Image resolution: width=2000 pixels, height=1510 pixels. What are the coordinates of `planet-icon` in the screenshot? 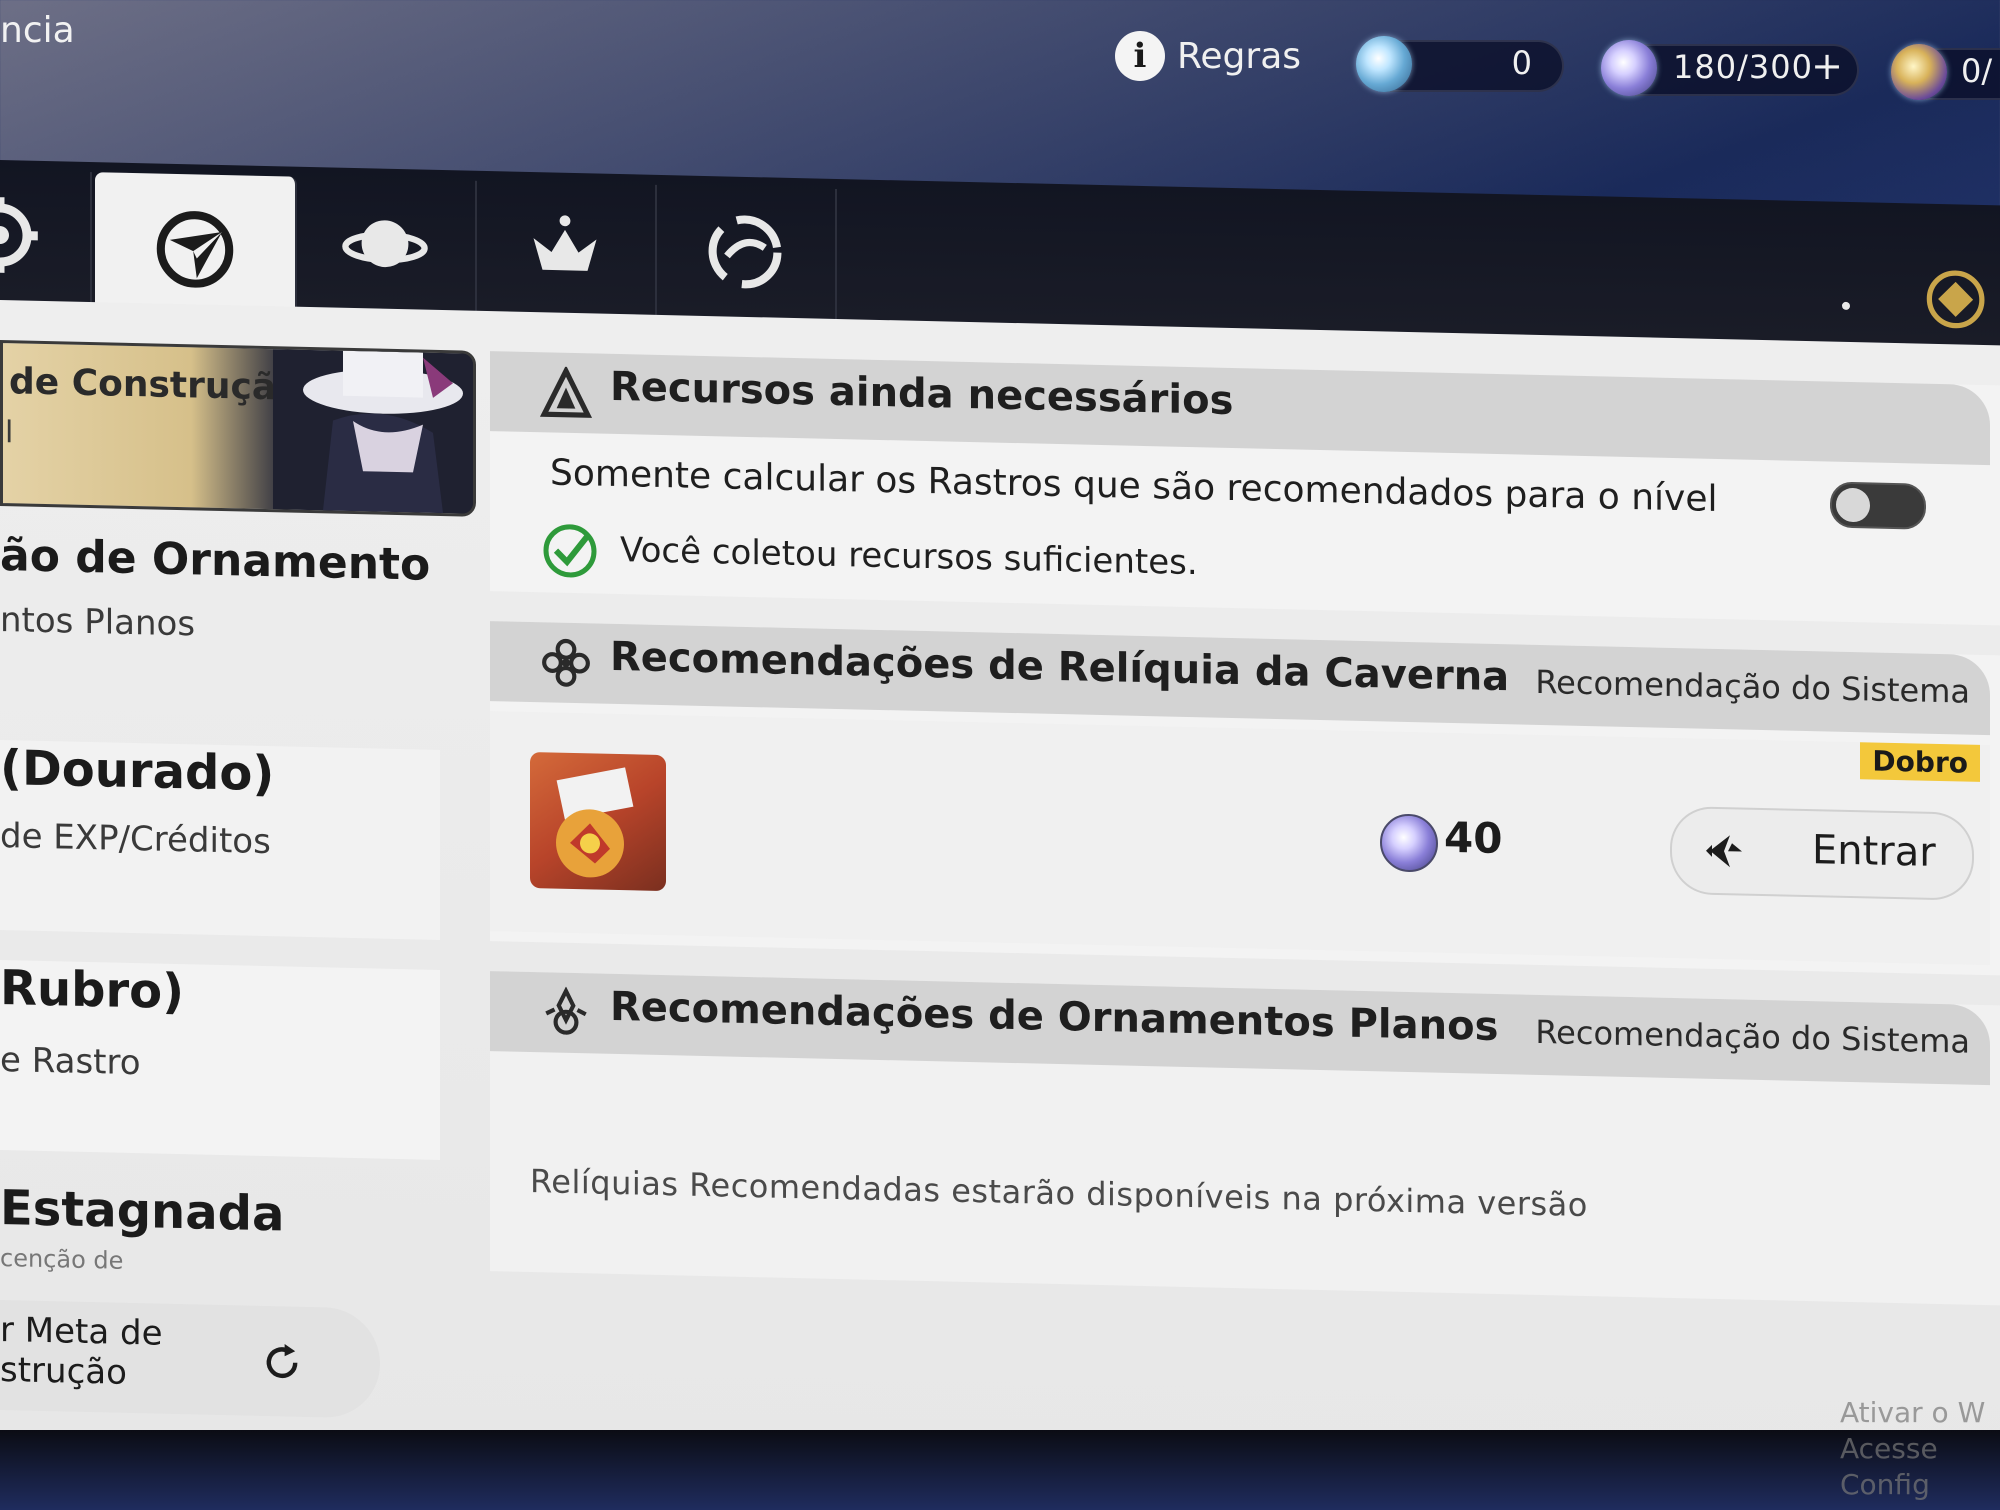 It's located at (385, 244).